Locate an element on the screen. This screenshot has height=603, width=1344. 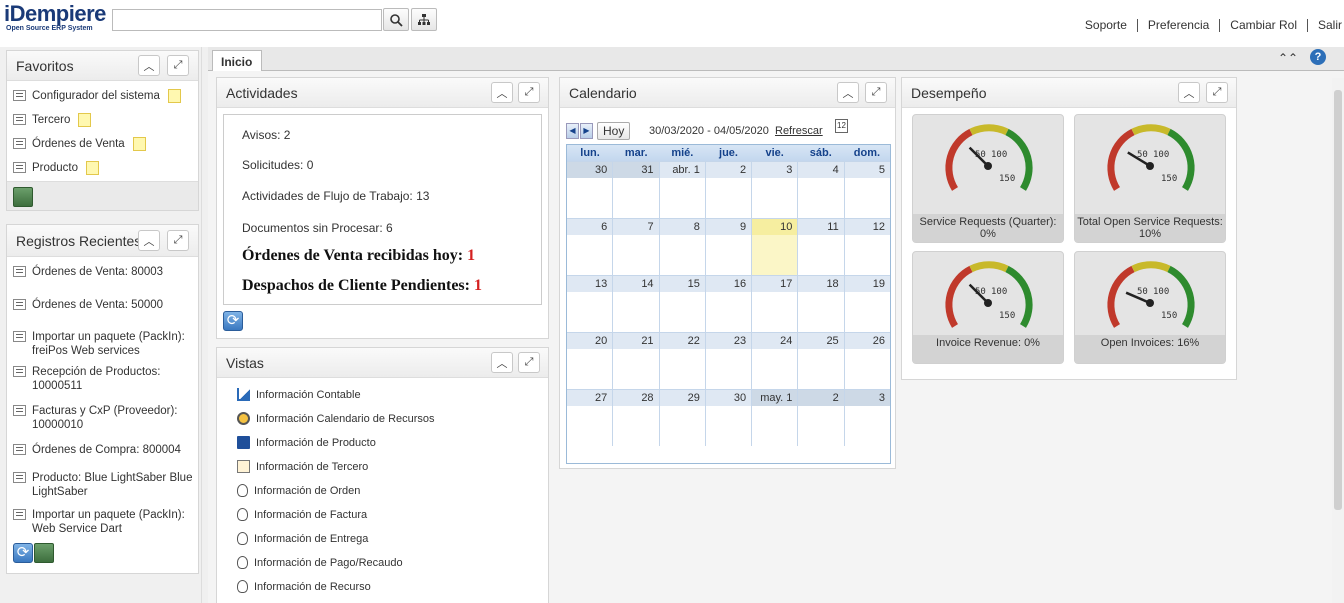
view-invoice-info: Información de Factura is located at coordinates (302, 514).